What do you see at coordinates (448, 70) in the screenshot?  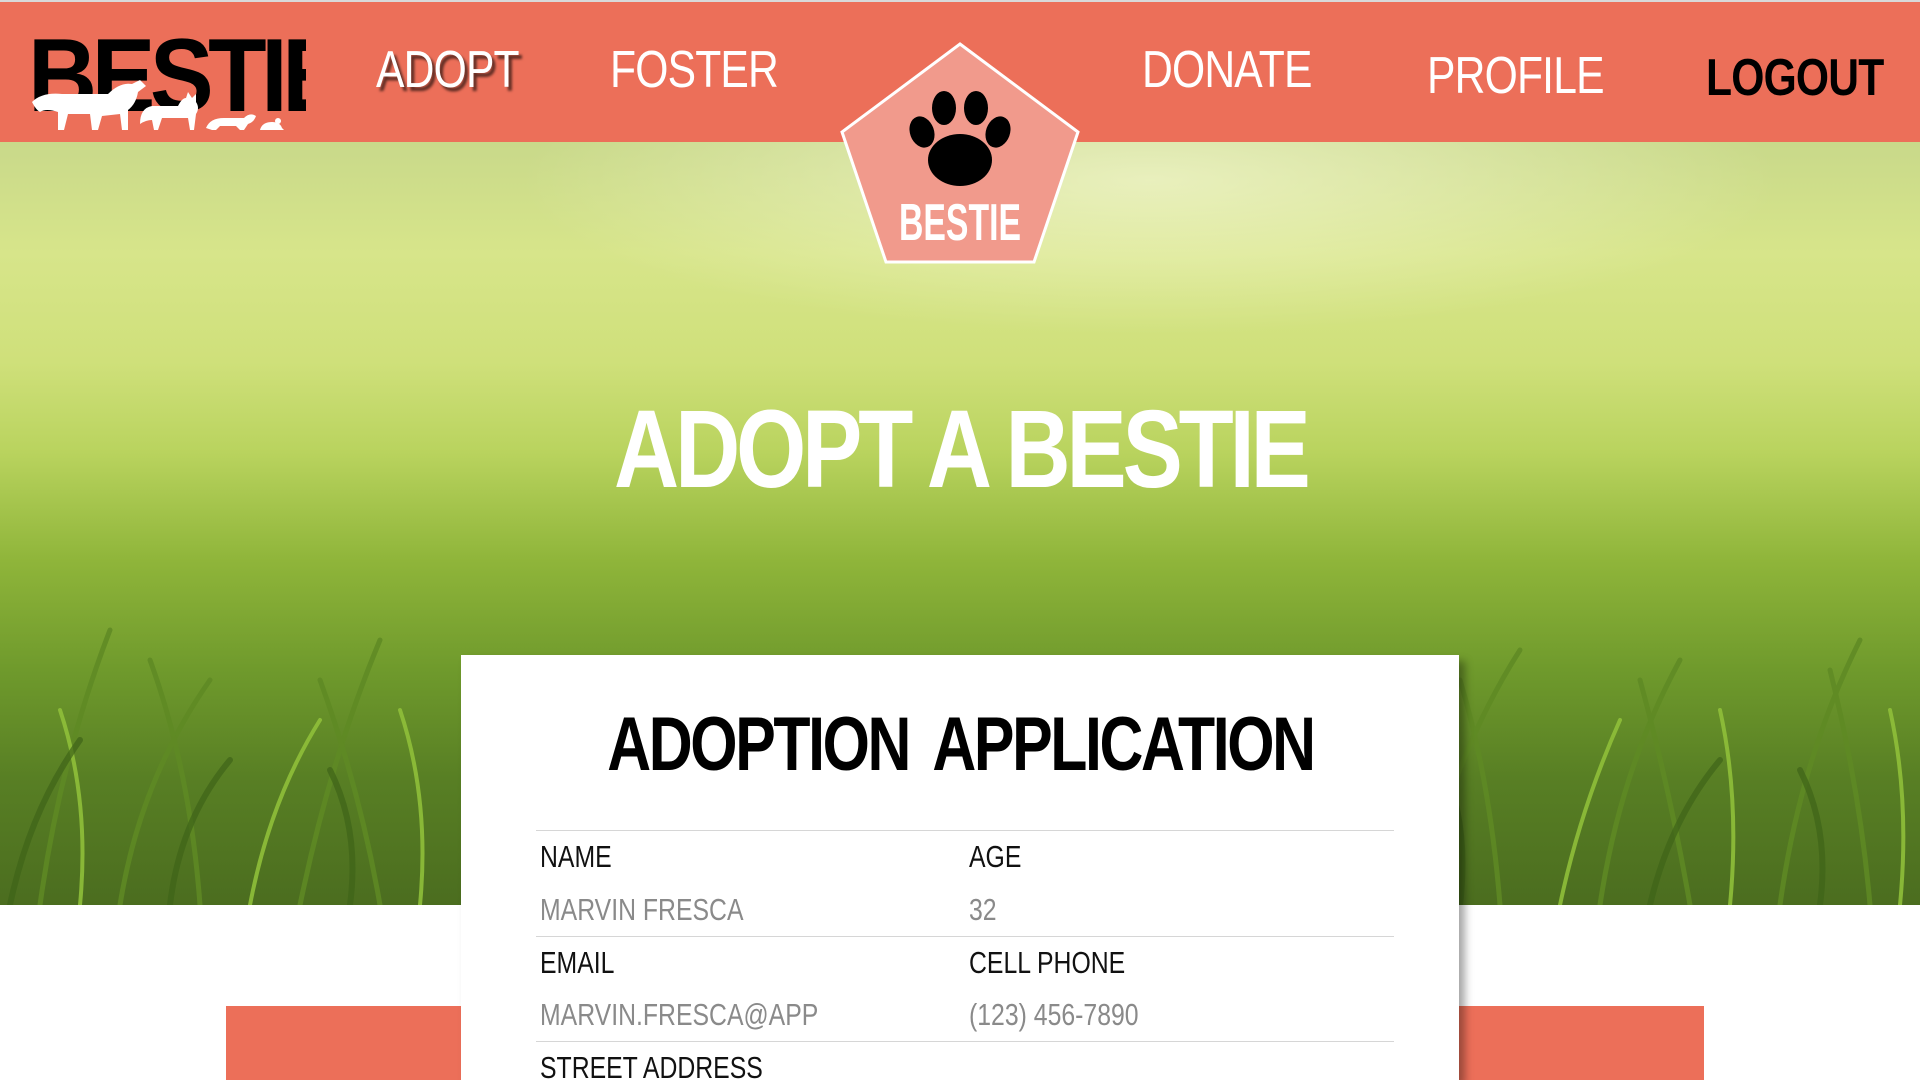 I see `nav-adopt-link: ADOPT` at bounding box center [448, 70].